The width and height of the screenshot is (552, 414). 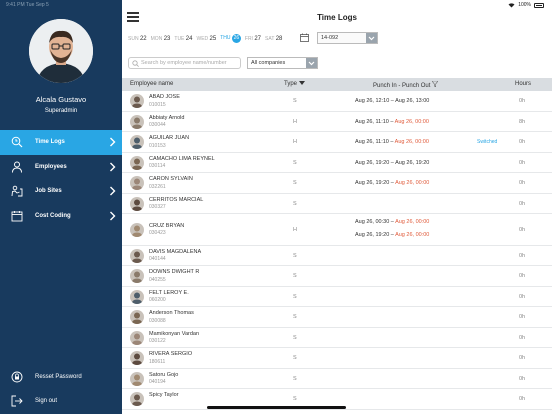 What do you see at coordinates (225, 38) in the screenshot?
I see `day-name: THU` at bounding box center [225, 38].